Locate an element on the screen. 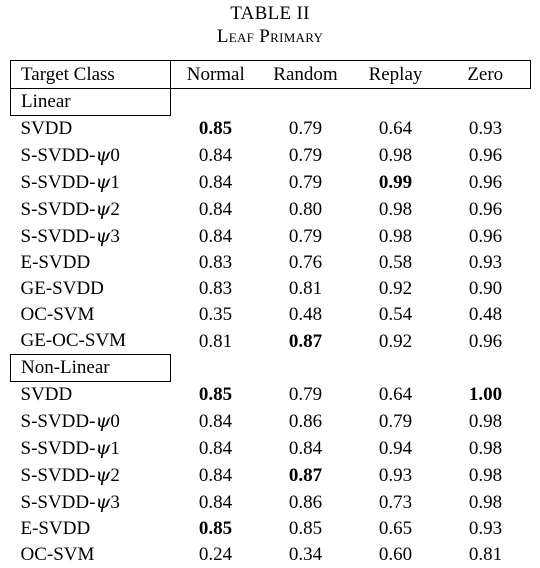 This screenshot has height=568, width=540. table-row: S-SVDD-ψ2 0.84 0.87 0.93 0.98 is located at coordinates (271, 475).